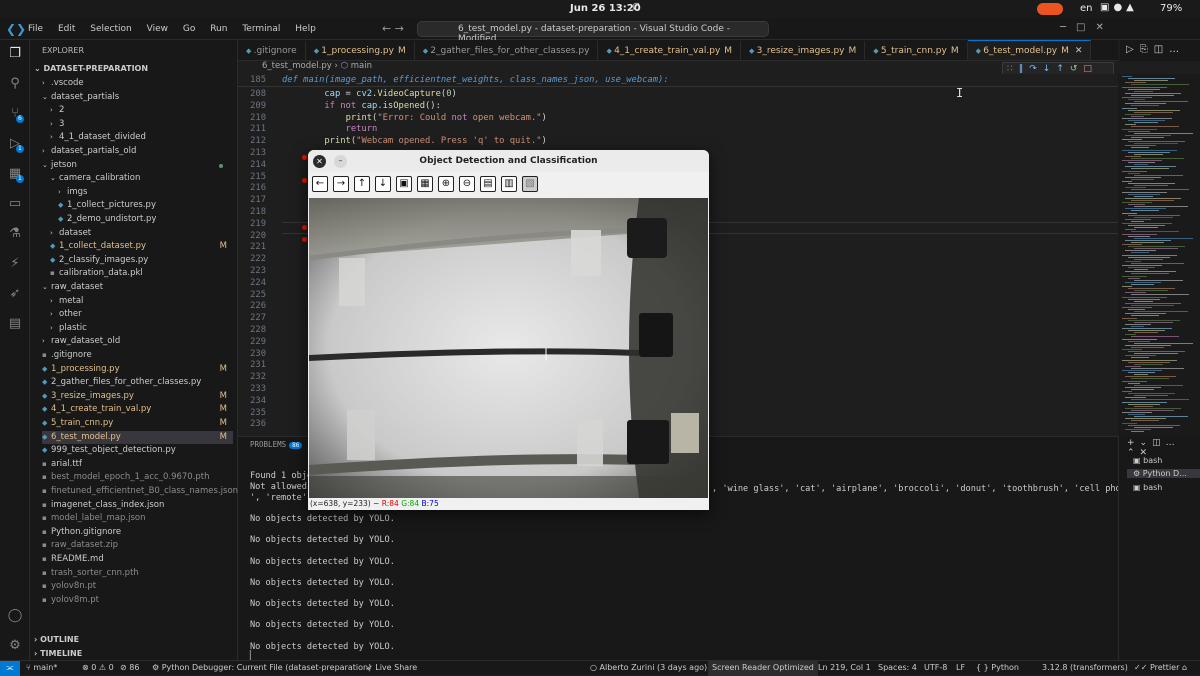  I want to click on opencv-window-title: Object Detection and Classification, so click(508, 161).